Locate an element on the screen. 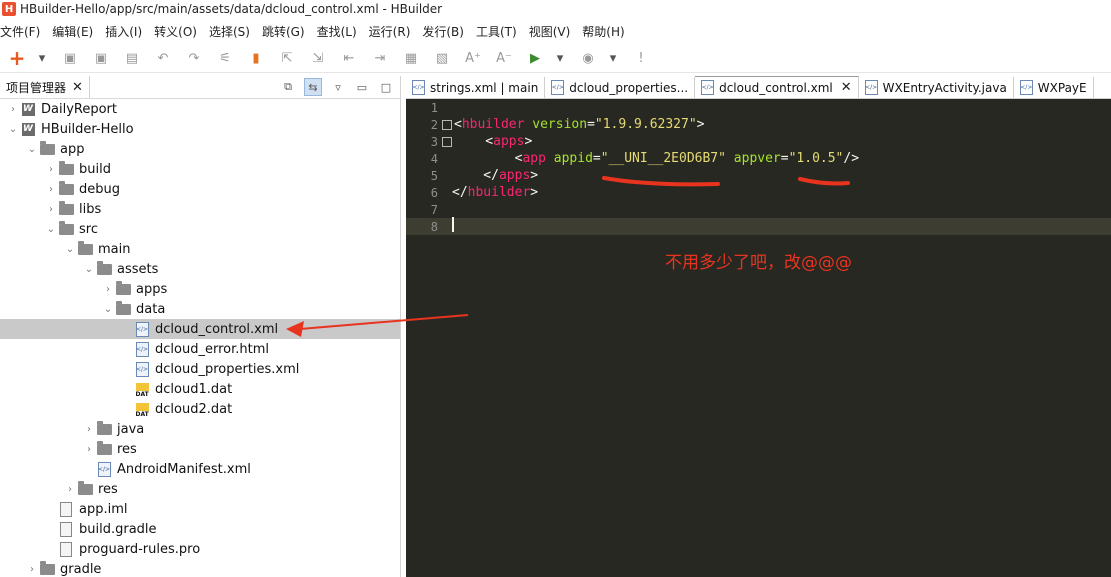 This screenshot has height=577, width=1111. tree-item: </> AndroidManifest.xml is located at coordinates (200, 469).